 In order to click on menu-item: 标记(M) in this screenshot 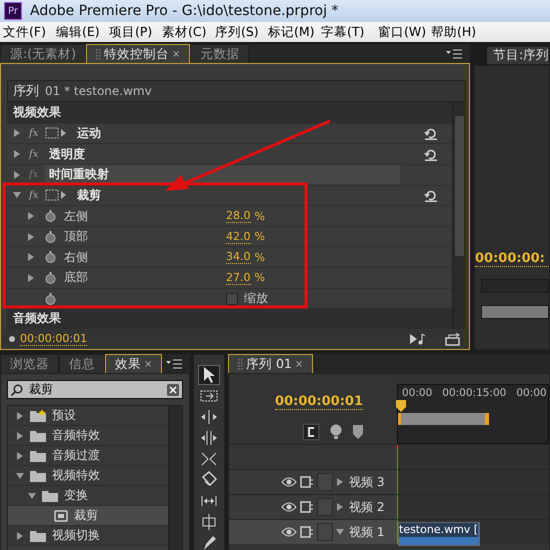, I will do `click(294, 32)`.